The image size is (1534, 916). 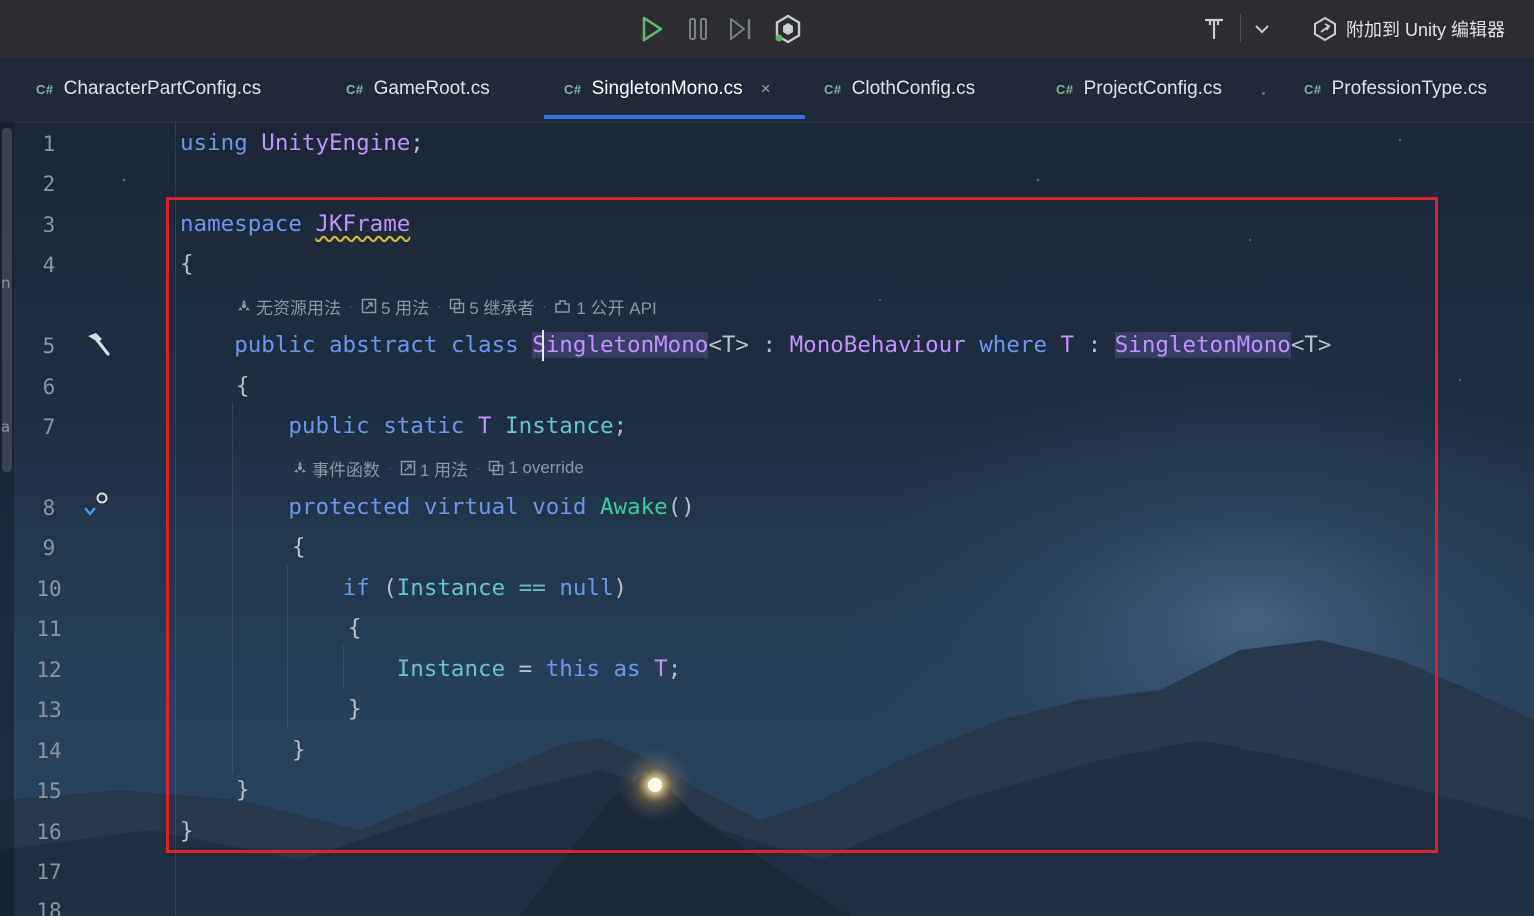 I want to click on step-icon, so click(x=740, y=29).